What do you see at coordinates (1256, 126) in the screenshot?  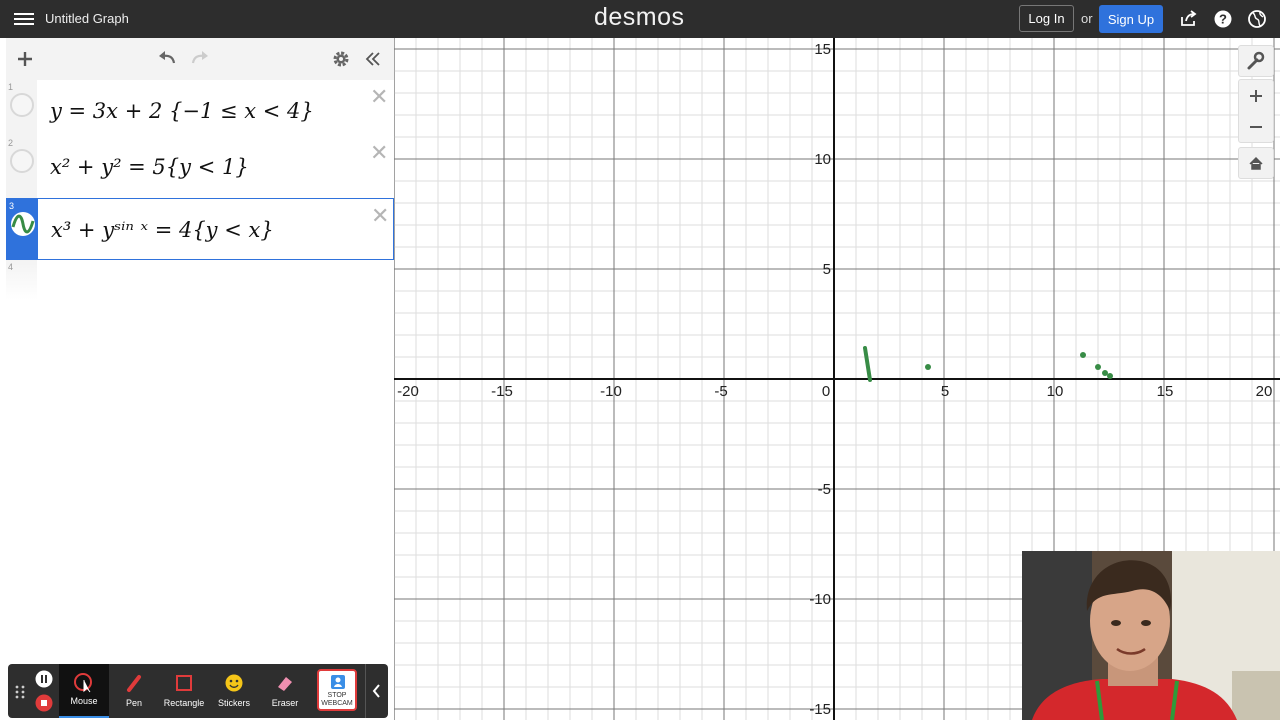 I see `zoom-out-icon` at bounding box center [1256, 126].